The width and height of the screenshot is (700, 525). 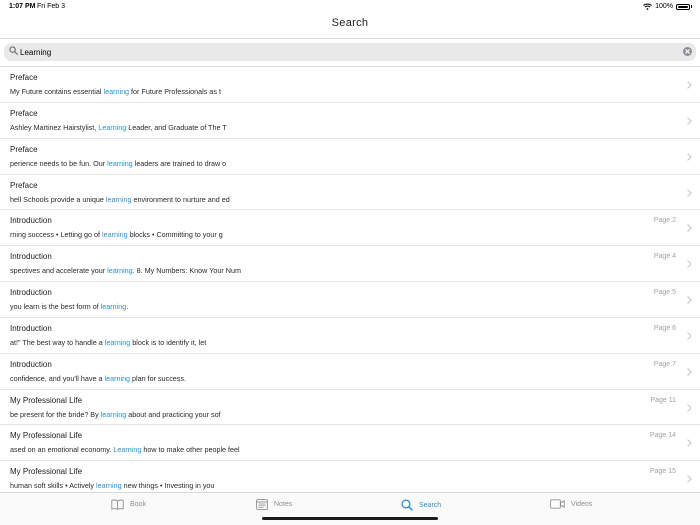 I want to click on nav-divider, so click(x=350, y=38).